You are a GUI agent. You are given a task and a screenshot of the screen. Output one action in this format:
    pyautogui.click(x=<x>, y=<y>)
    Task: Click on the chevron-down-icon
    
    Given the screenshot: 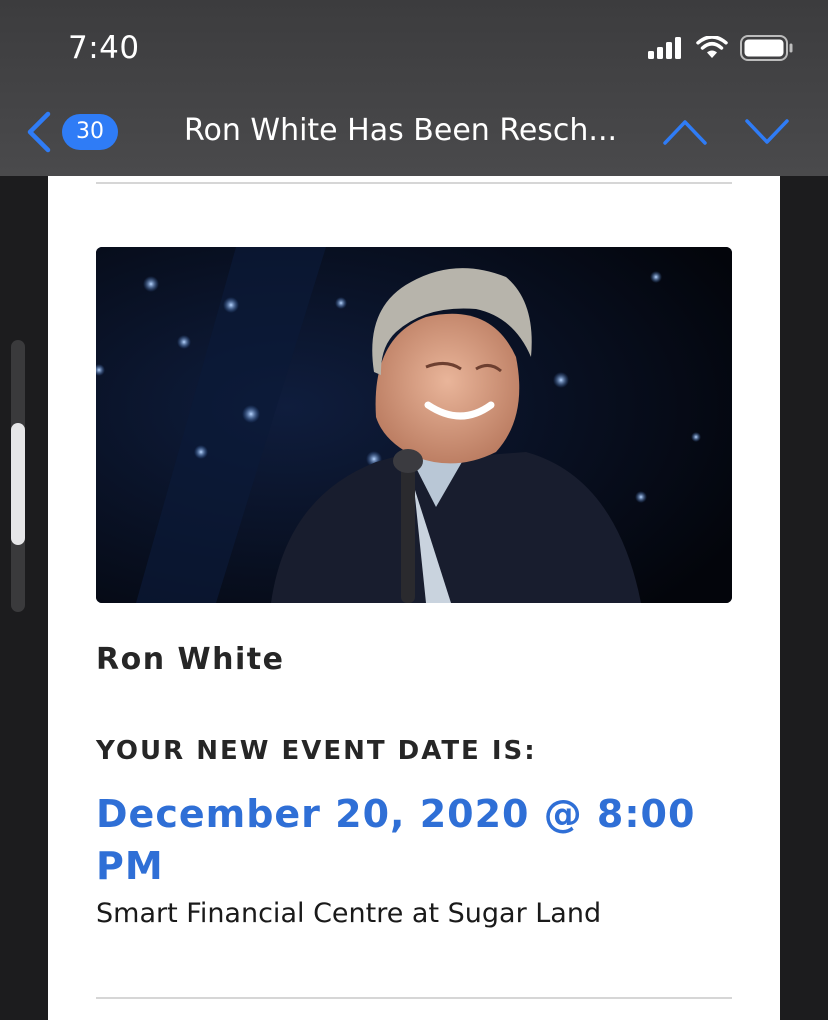 What is the action you would take?
    pyautogui.click(x=767, y=131)
    